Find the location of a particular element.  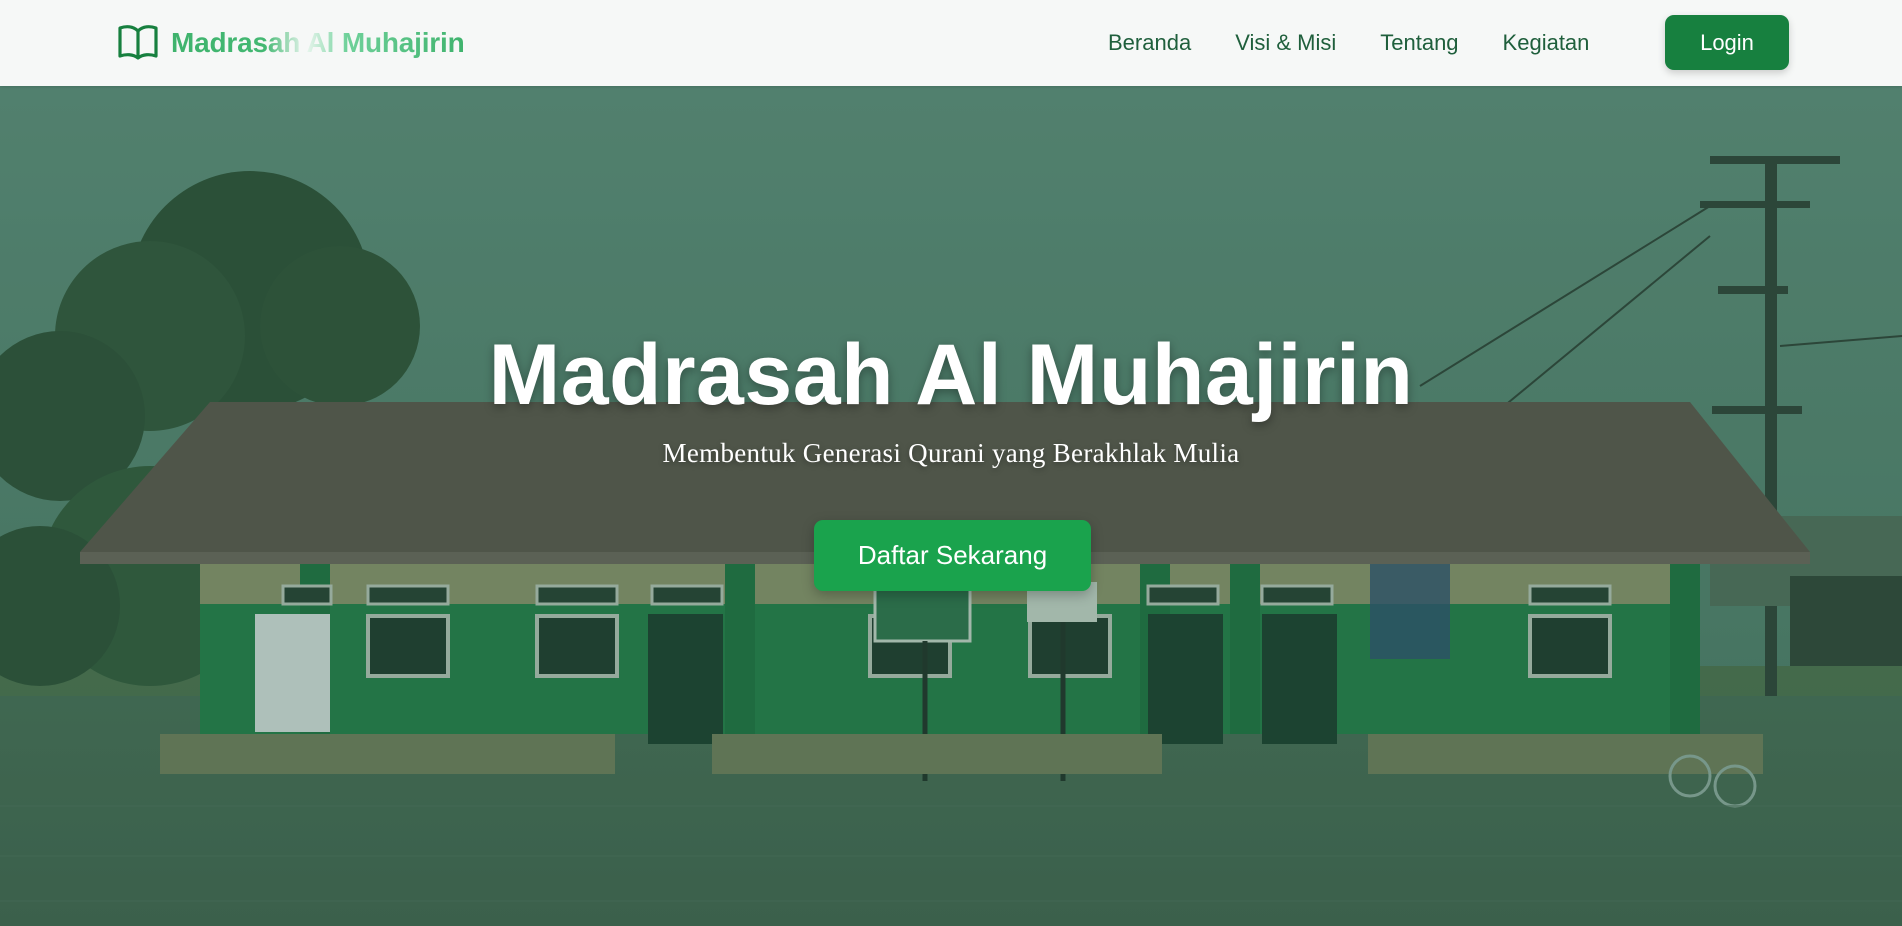

login-button: Login is located at coordinates (1727, 42).